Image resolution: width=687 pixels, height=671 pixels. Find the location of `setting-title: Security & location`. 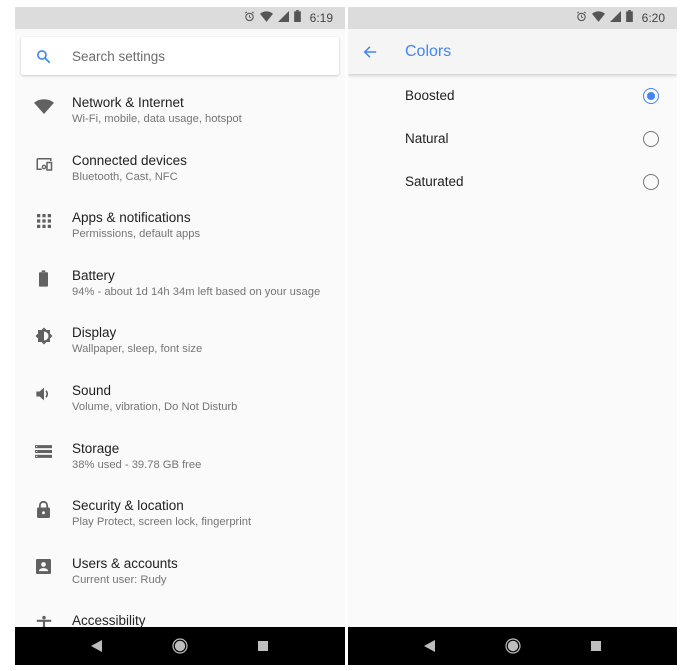

setting-title: Security & location is located at coordinates (128, 506).